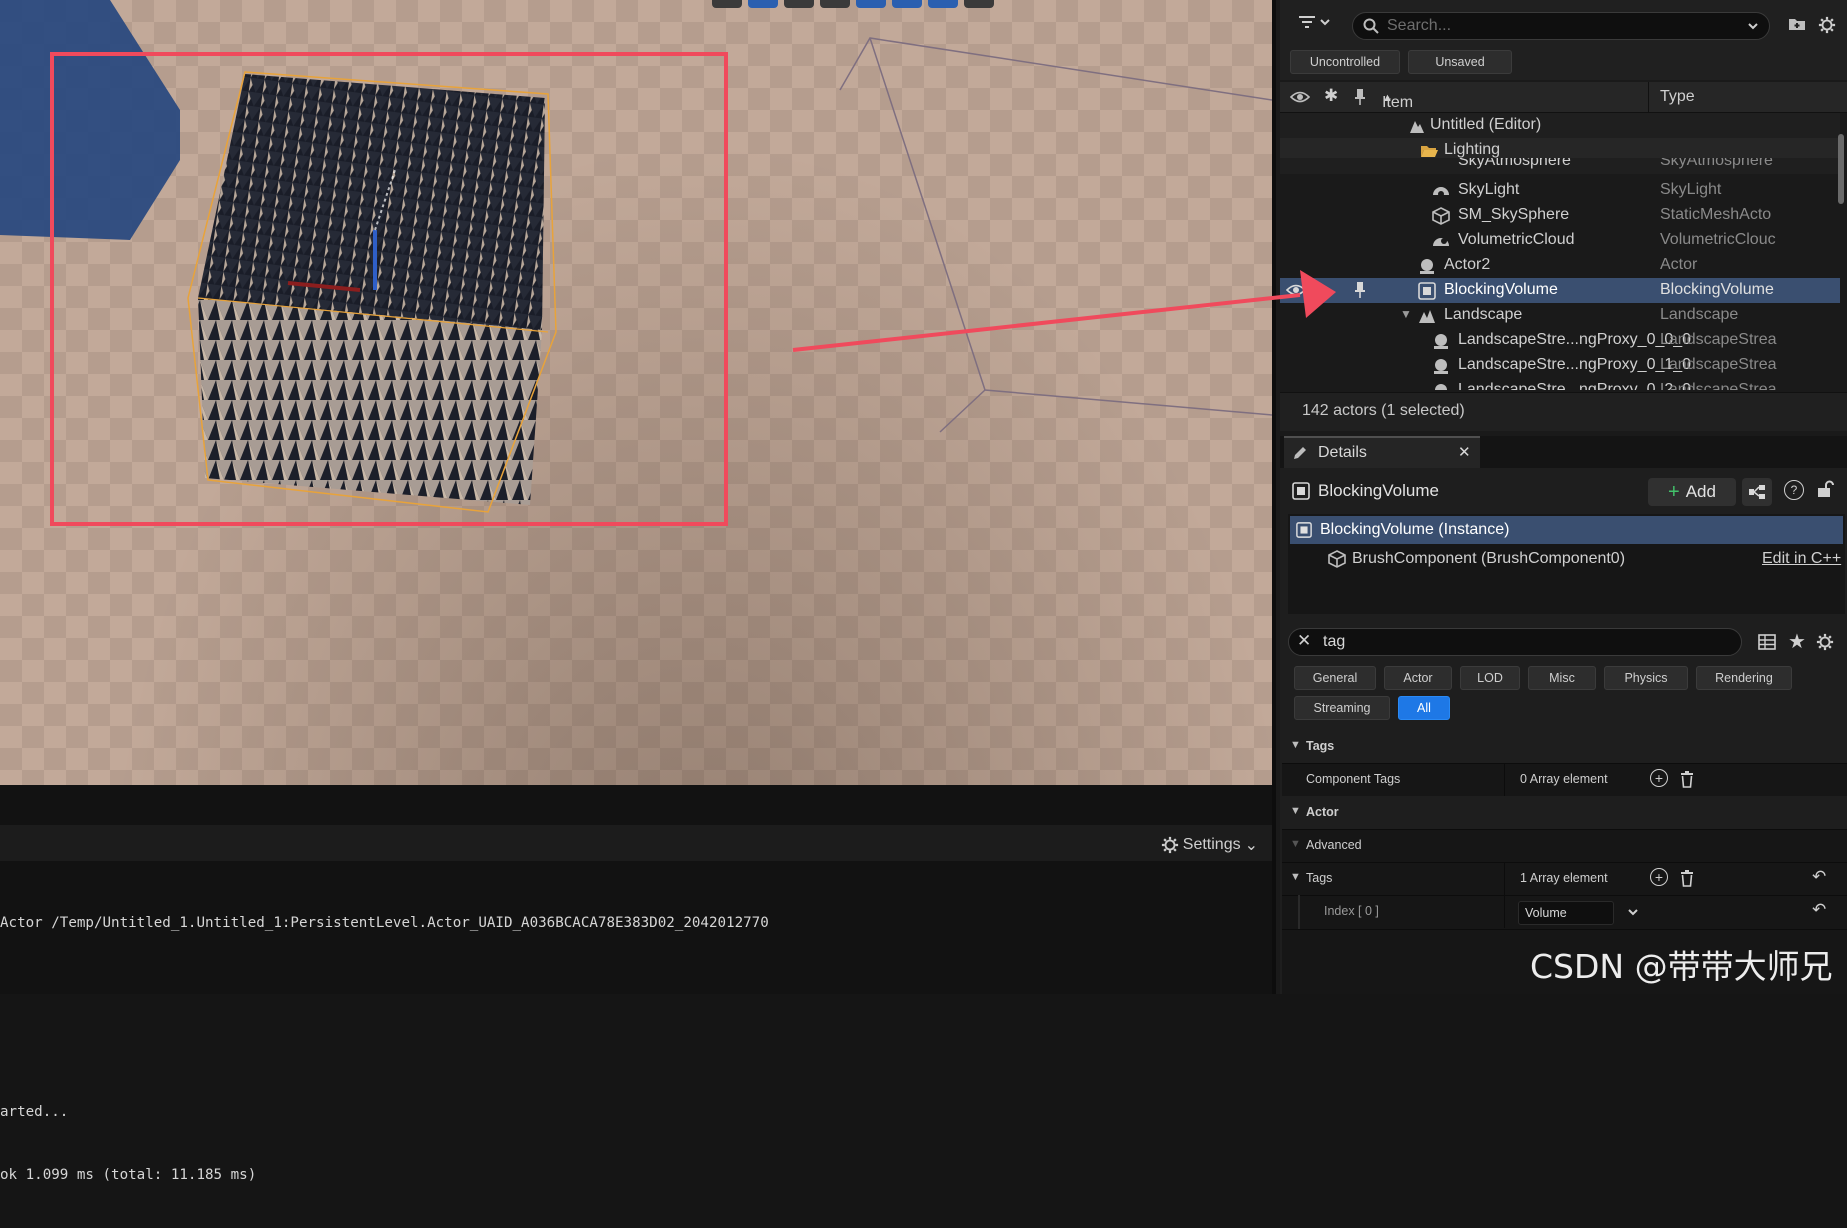  What do you see at coordinates (1674, 492) in the screenshot?
I see `plus-icon: +` at bounding box center [1674, 492].